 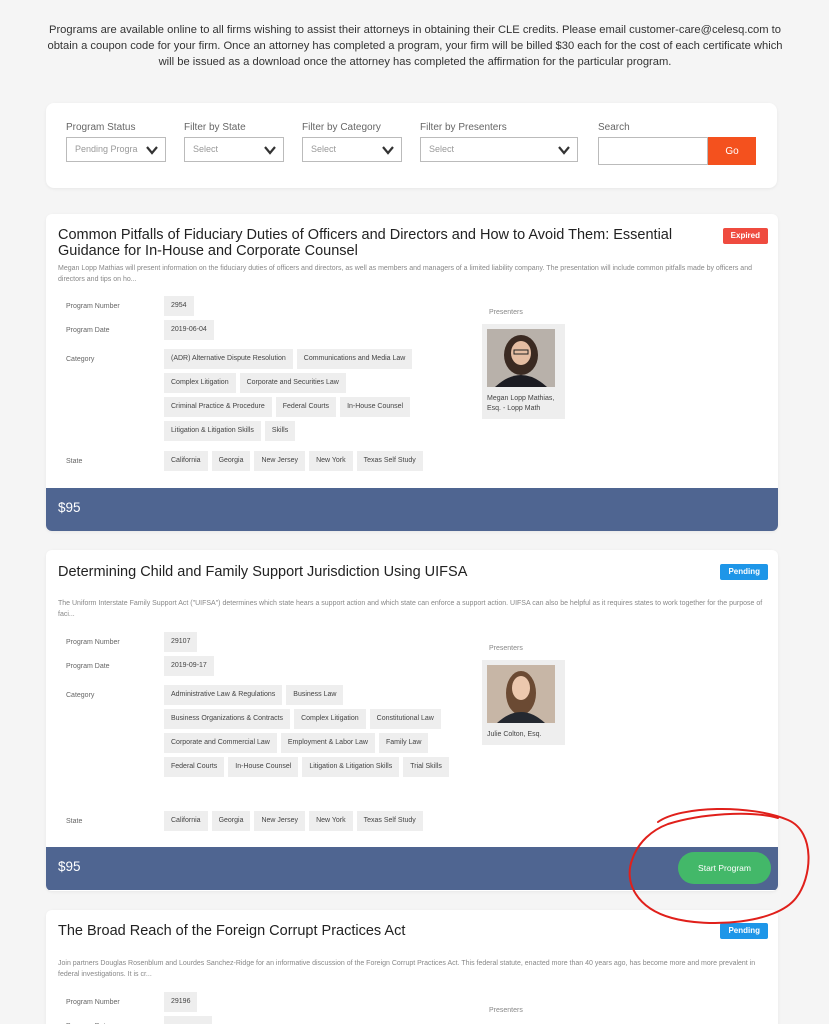 What do you see at coordinates (220, 743) in the screenshot?
I see `category-tag: Corporate and Commercial Law` at bounding box center [220, 743].